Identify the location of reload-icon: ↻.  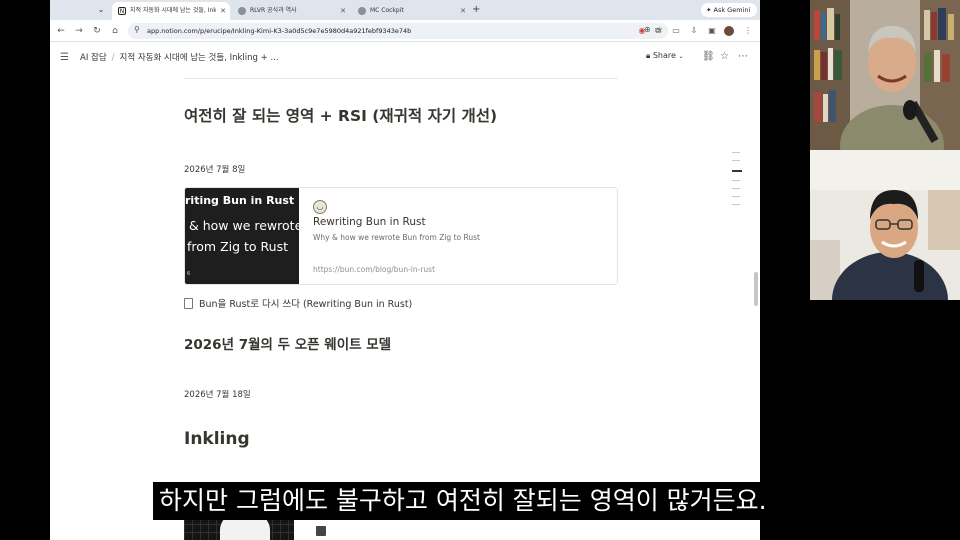
(97, 31).